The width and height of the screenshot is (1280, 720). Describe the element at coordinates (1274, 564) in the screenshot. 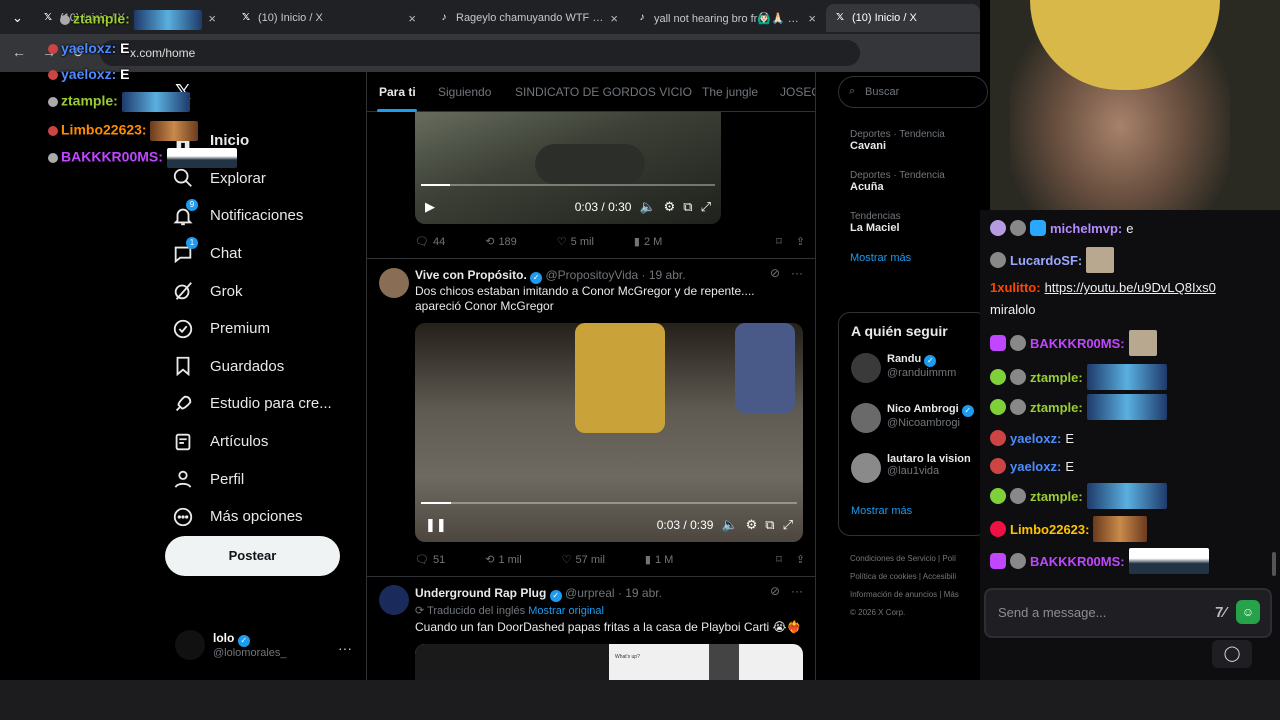

I see `chat-scrollbar` at that location.